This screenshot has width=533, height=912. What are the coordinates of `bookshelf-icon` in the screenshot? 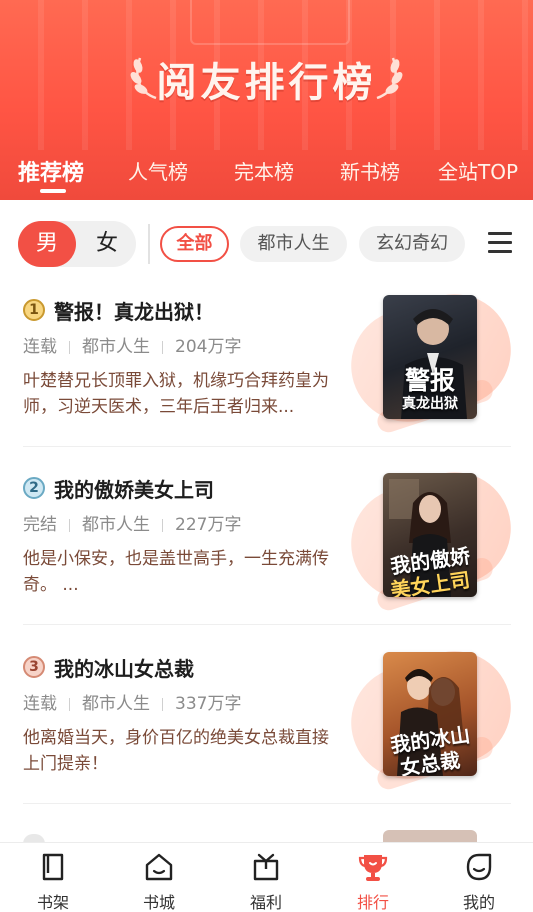 It's located at (53, 867).